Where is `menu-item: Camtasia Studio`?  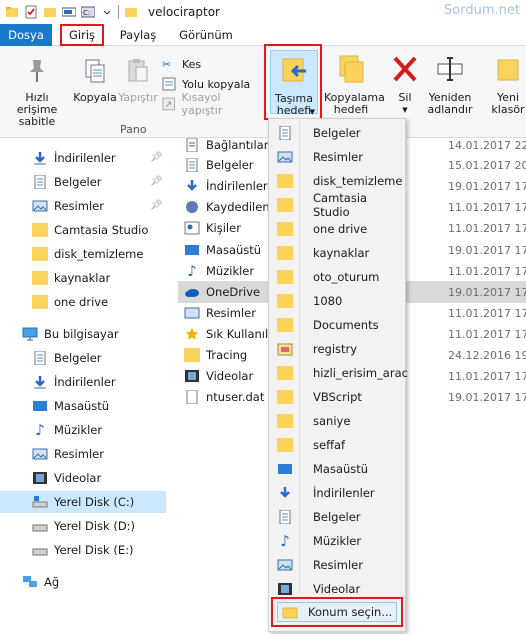
menu-item: Camtasia Studio is located at coordinates (337, 205).